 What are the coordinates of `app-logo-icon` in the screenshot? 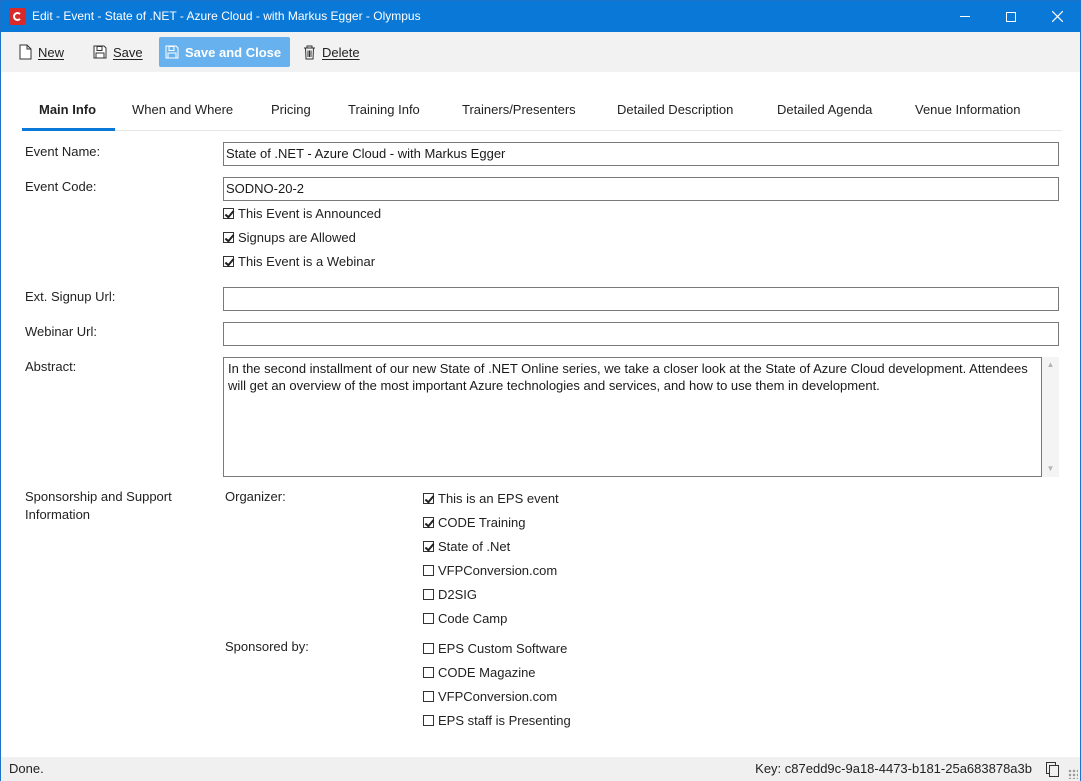 It's located at (17, 16).